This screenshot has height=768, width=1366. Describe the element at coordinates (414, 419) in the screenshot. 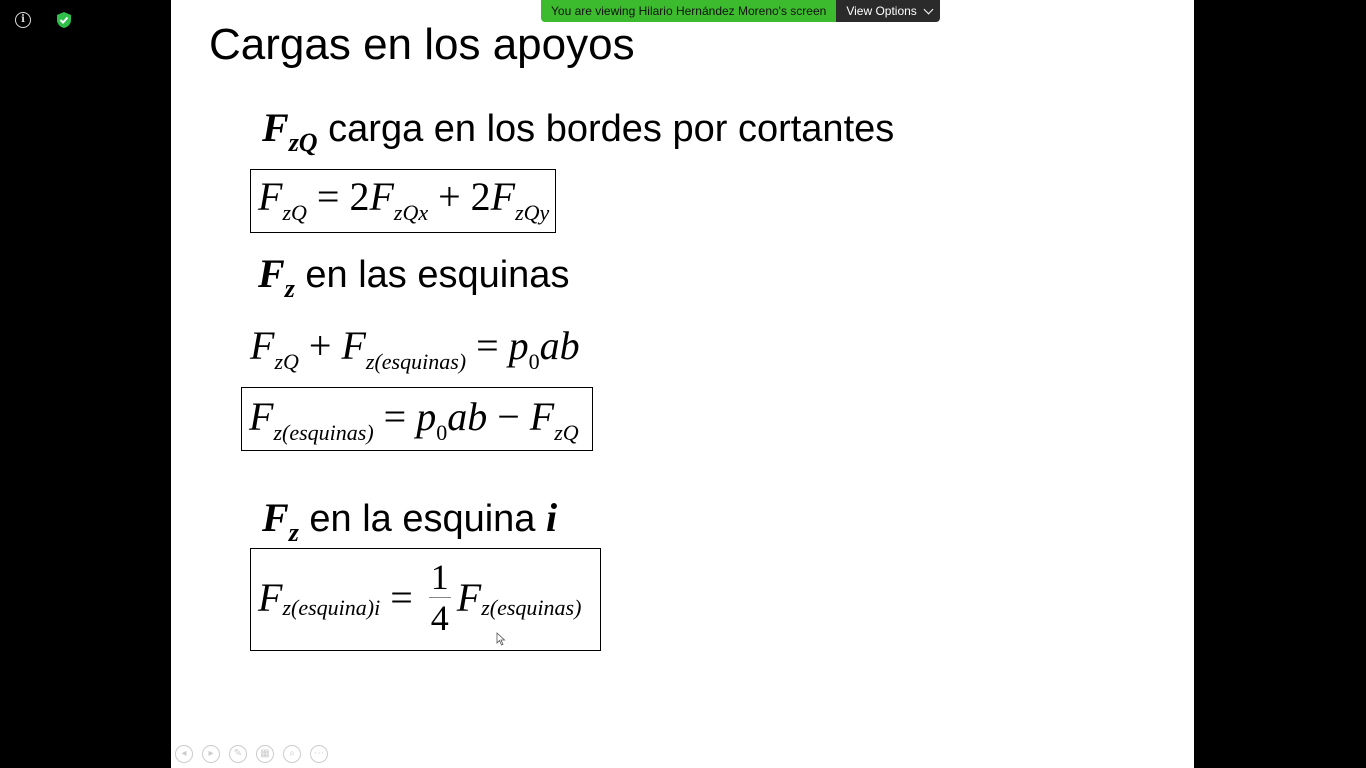

I see `equation-3: Fz(esquinas) = p0ab − FzQ` at that location.